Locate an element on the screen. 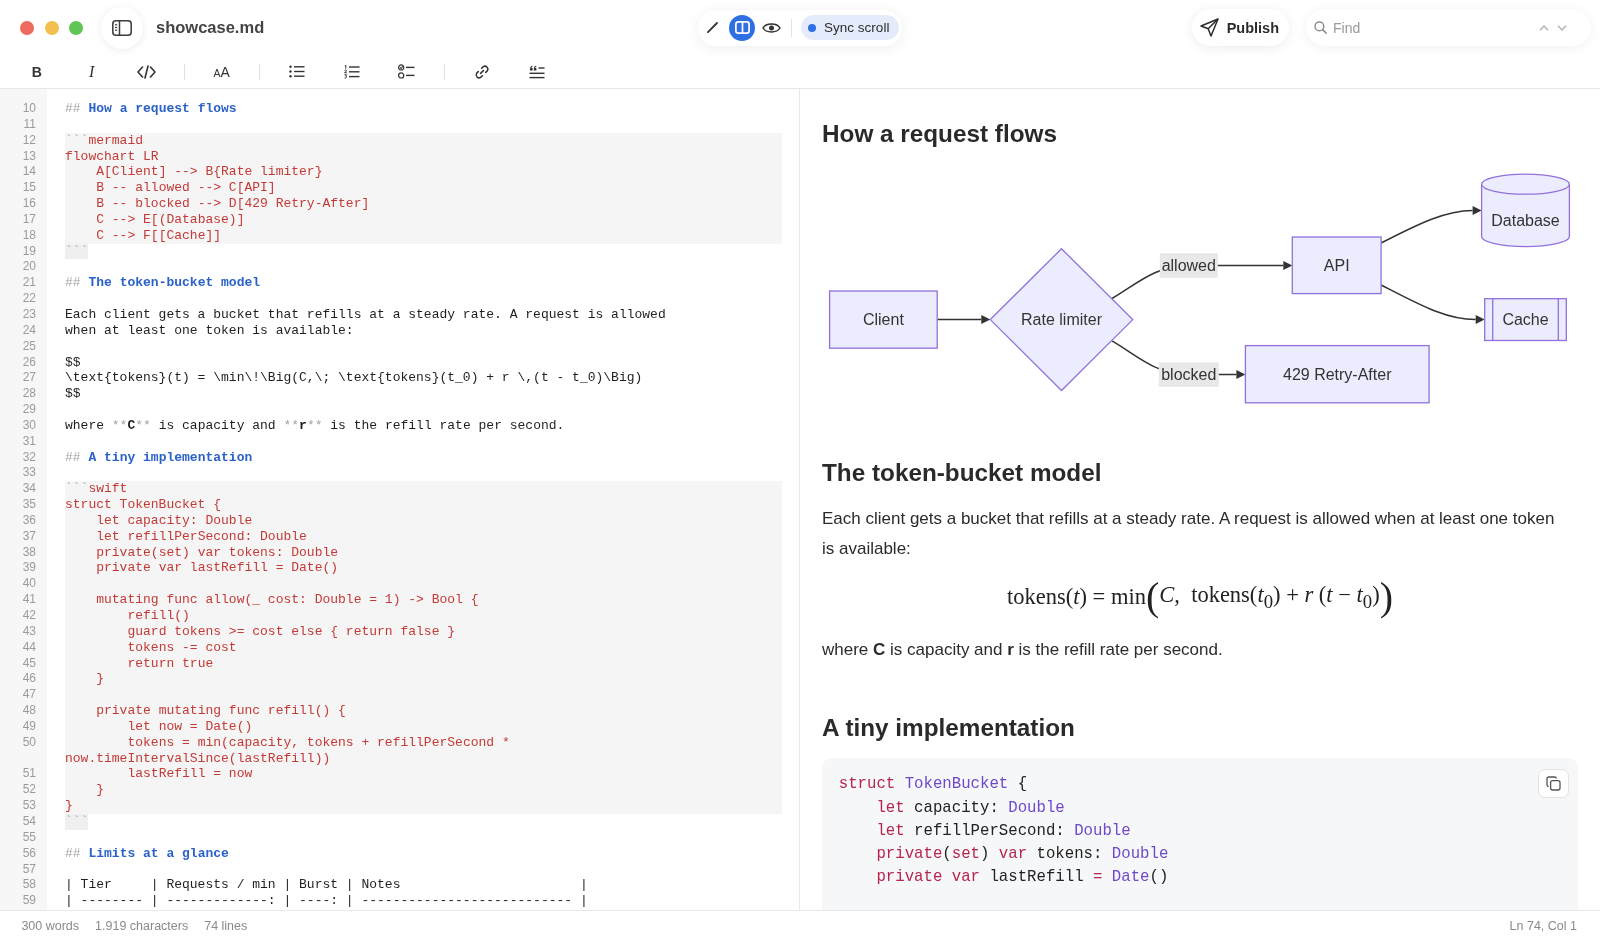 This screenshot has height=940, width=1600. cylinder-node: Database is located at coordinates (1525, 210).